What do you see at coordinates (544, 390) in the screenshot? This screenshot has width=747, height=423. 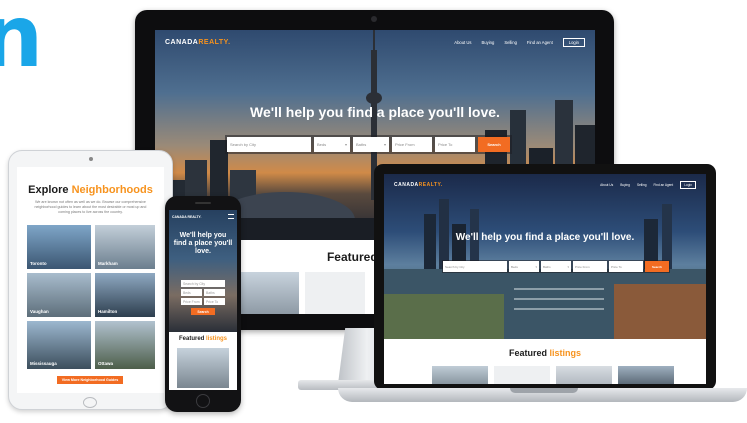 I see `laptop-hinge-notch` at bounding box center [544, 390].